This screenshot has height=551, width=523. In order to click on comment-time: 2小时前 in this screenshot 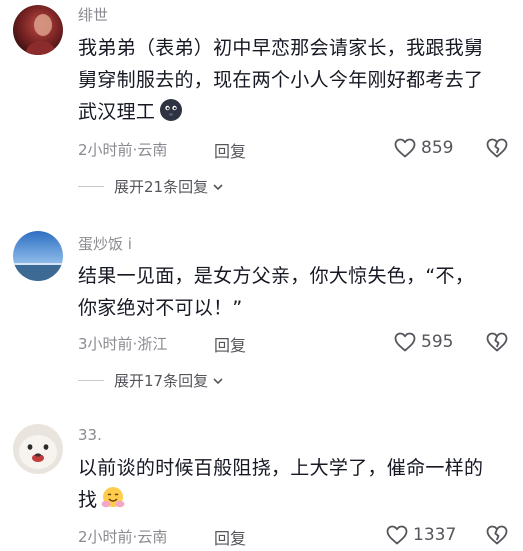, I will do `click(105, 537)`.